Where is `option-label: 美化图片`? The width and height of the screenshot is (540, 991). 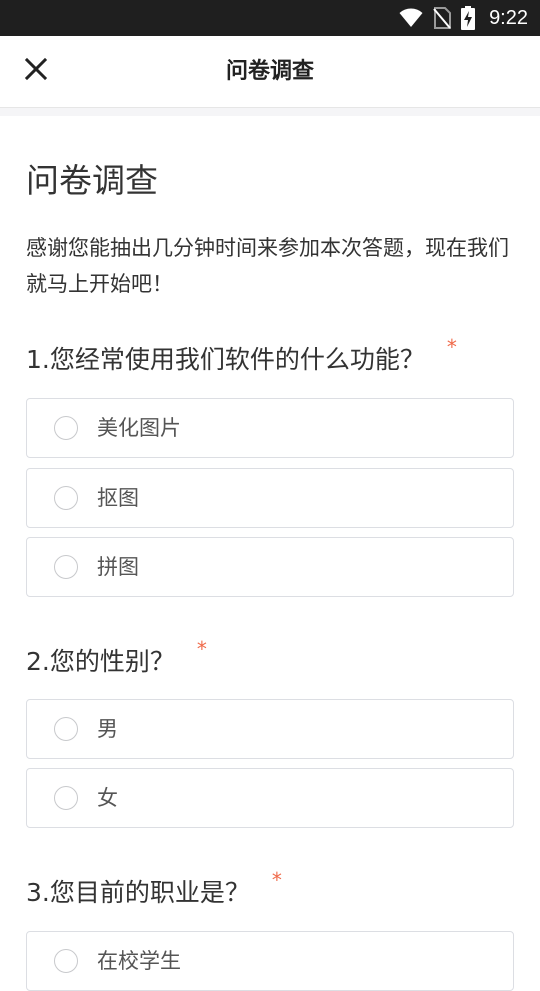 option-label: 美化图片 is located at coordinates (139, 428).